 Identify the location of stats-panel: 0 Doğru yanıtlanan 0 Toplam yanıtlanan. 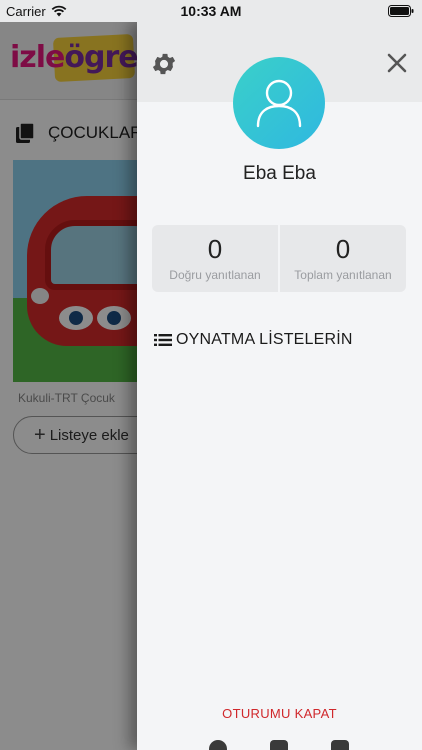
(279, 258).